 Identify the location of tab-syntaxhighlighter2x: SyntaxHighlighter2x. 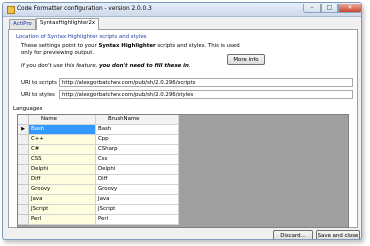
(68, 24).